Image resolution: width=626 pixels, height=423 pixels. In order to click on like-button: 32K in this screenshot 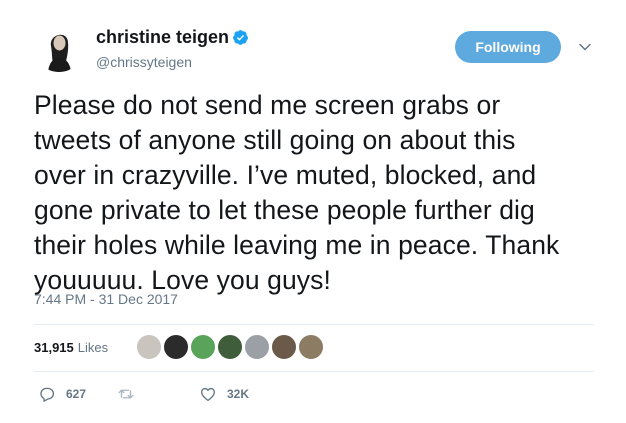, I will do `click(224, 394)`.